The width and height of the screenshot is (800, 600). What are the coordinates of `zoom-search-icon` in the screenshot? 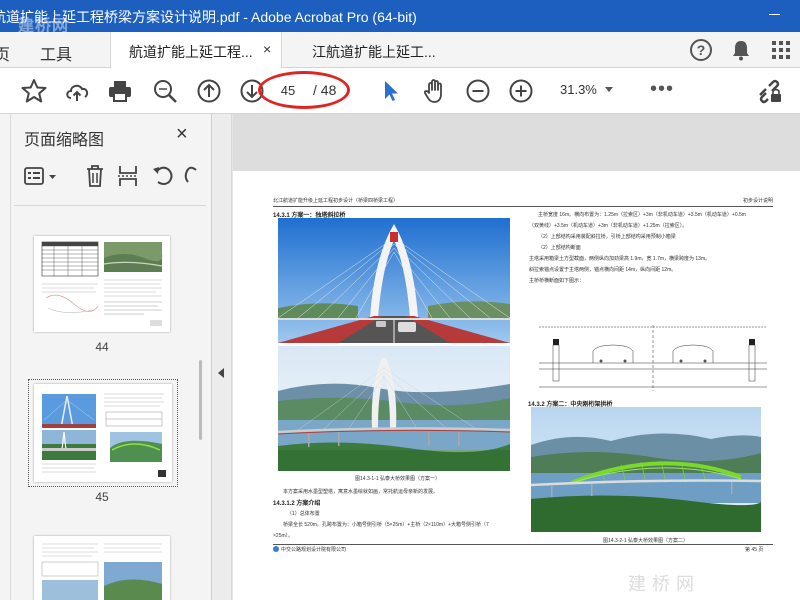 It's located at (165, 91).